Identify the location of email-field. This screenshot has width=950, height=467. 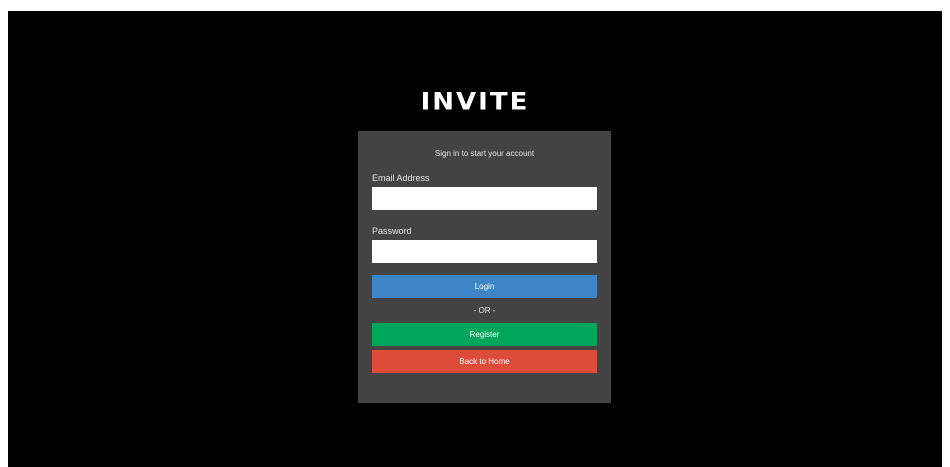
(484, 198).